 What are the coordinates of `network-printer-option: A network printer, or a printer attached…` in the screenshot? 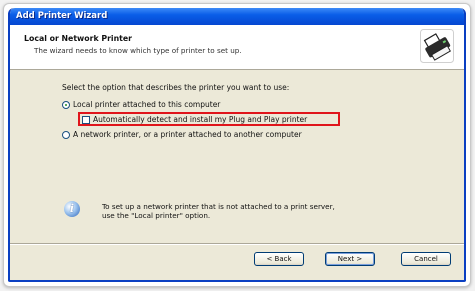 It's located at (182, 134).